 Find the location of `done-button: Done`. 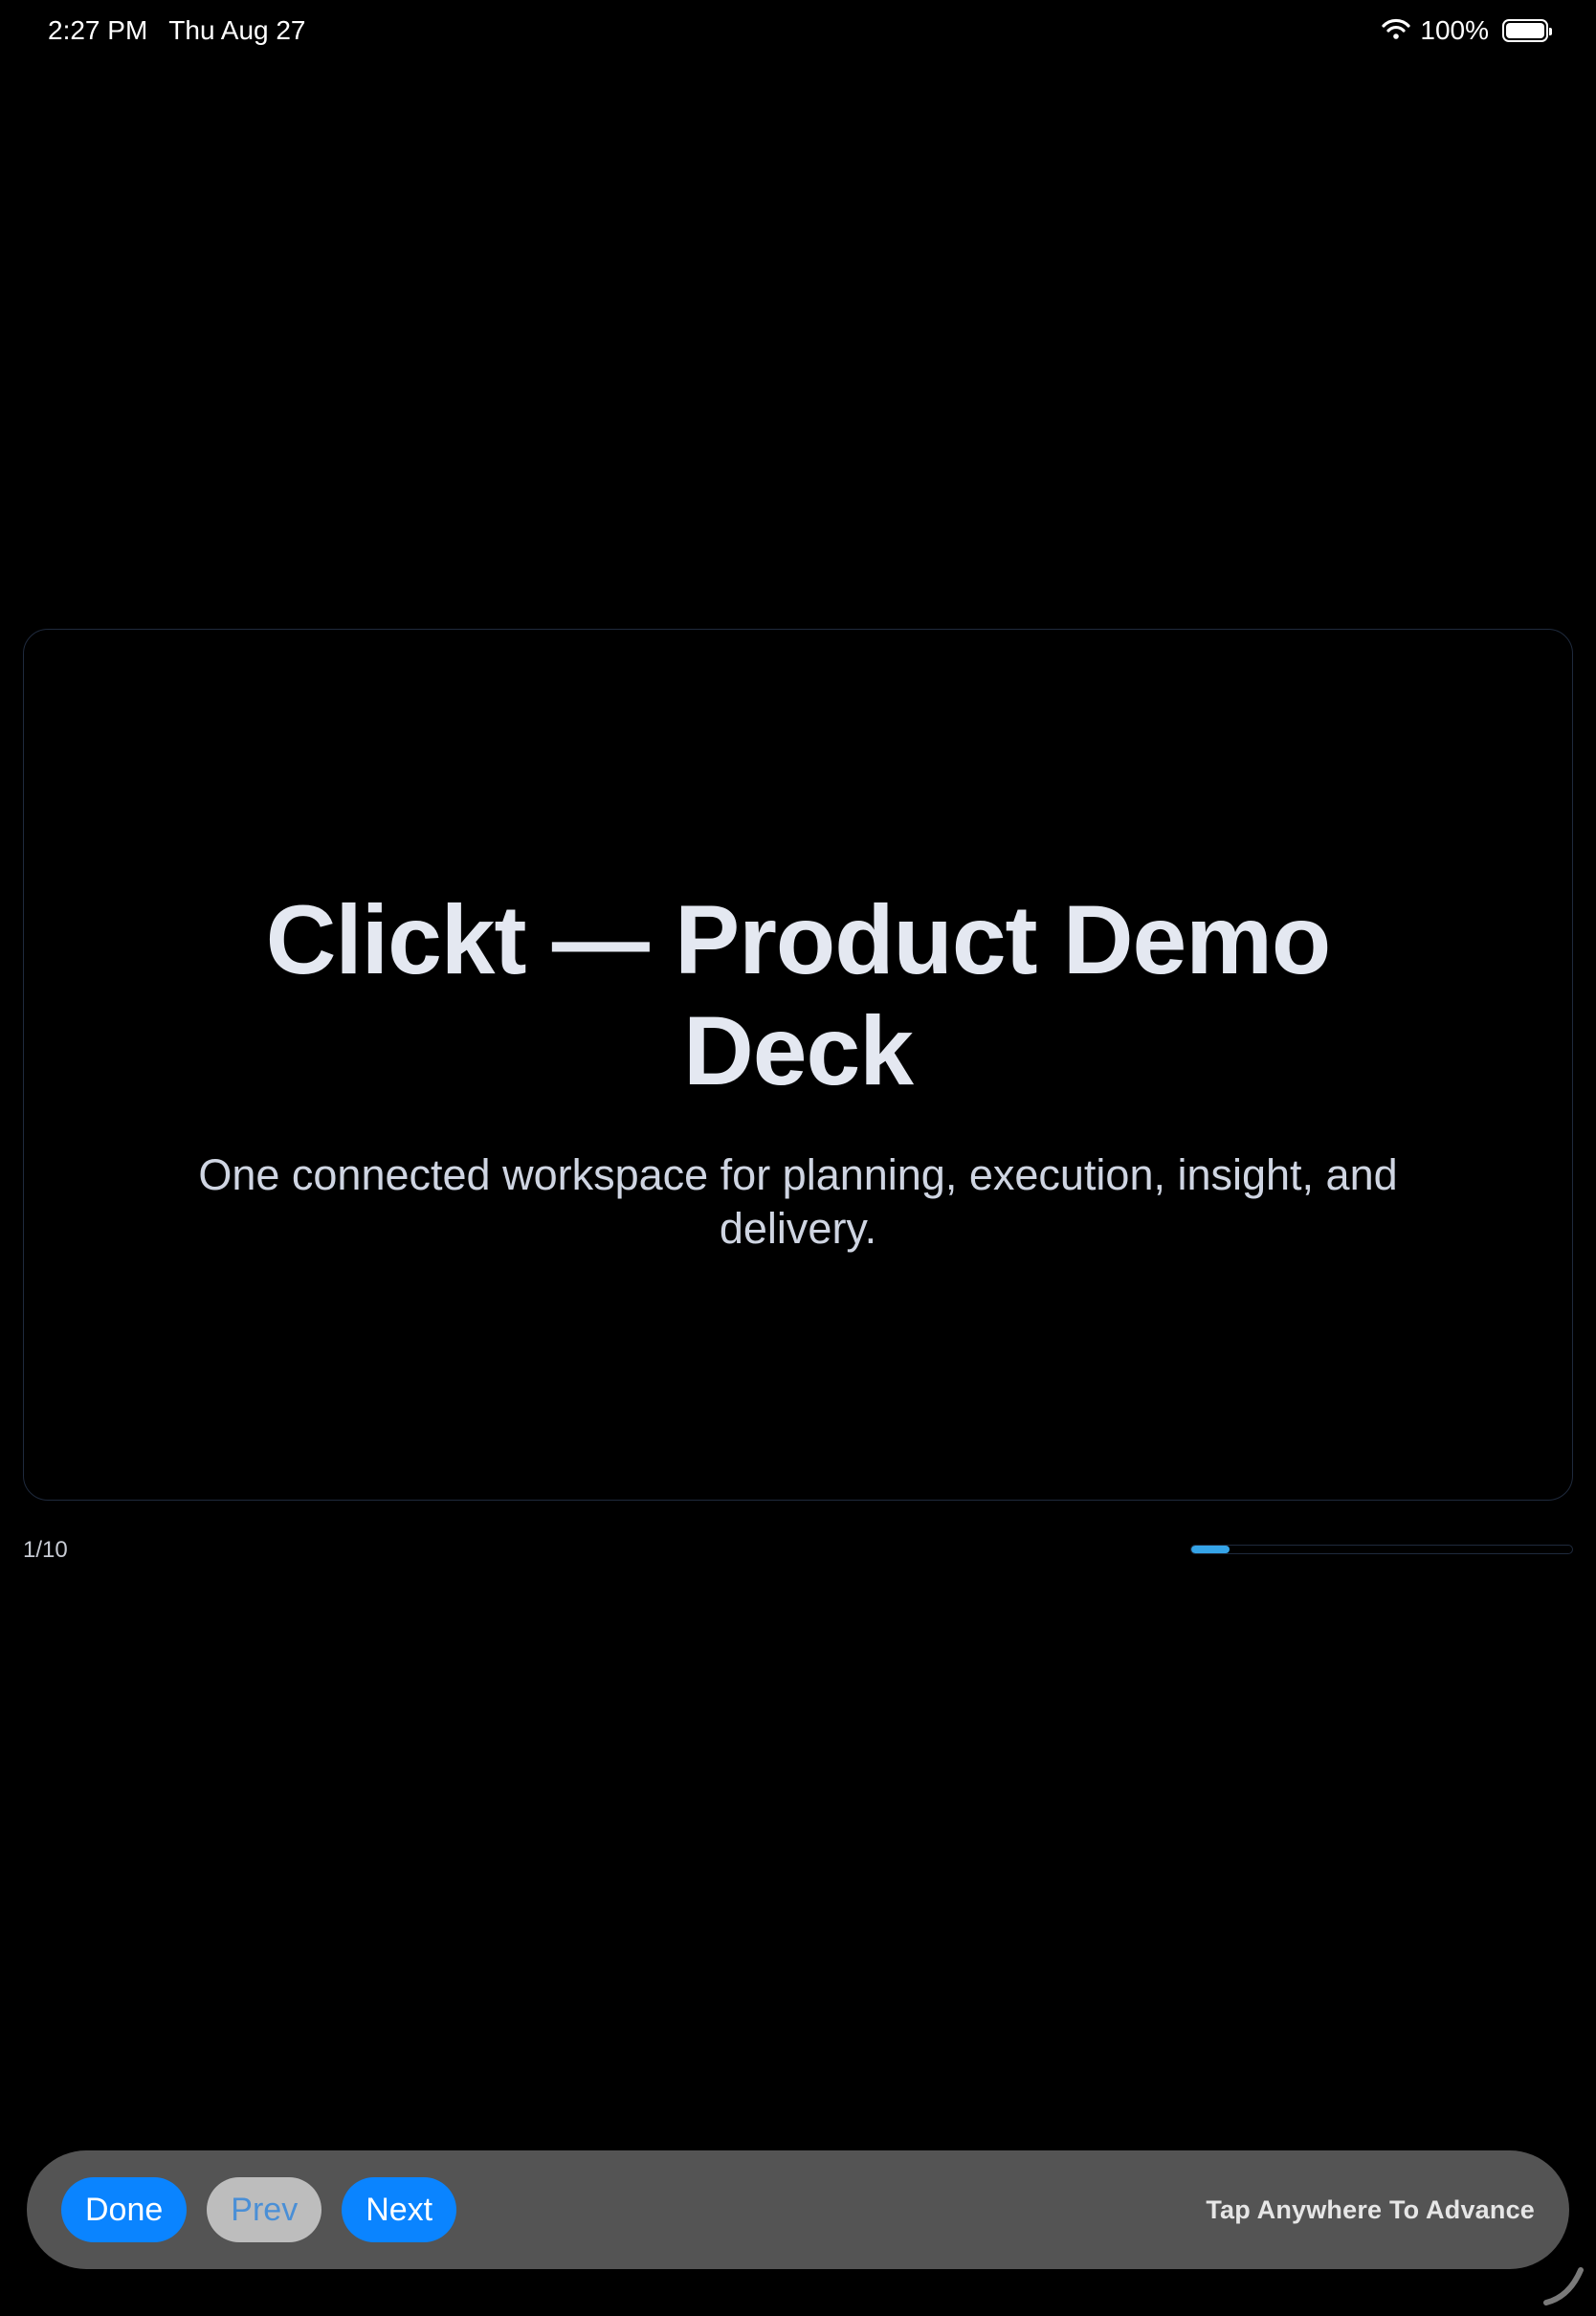

done-button: Done is located at coordinates (125, 2209).